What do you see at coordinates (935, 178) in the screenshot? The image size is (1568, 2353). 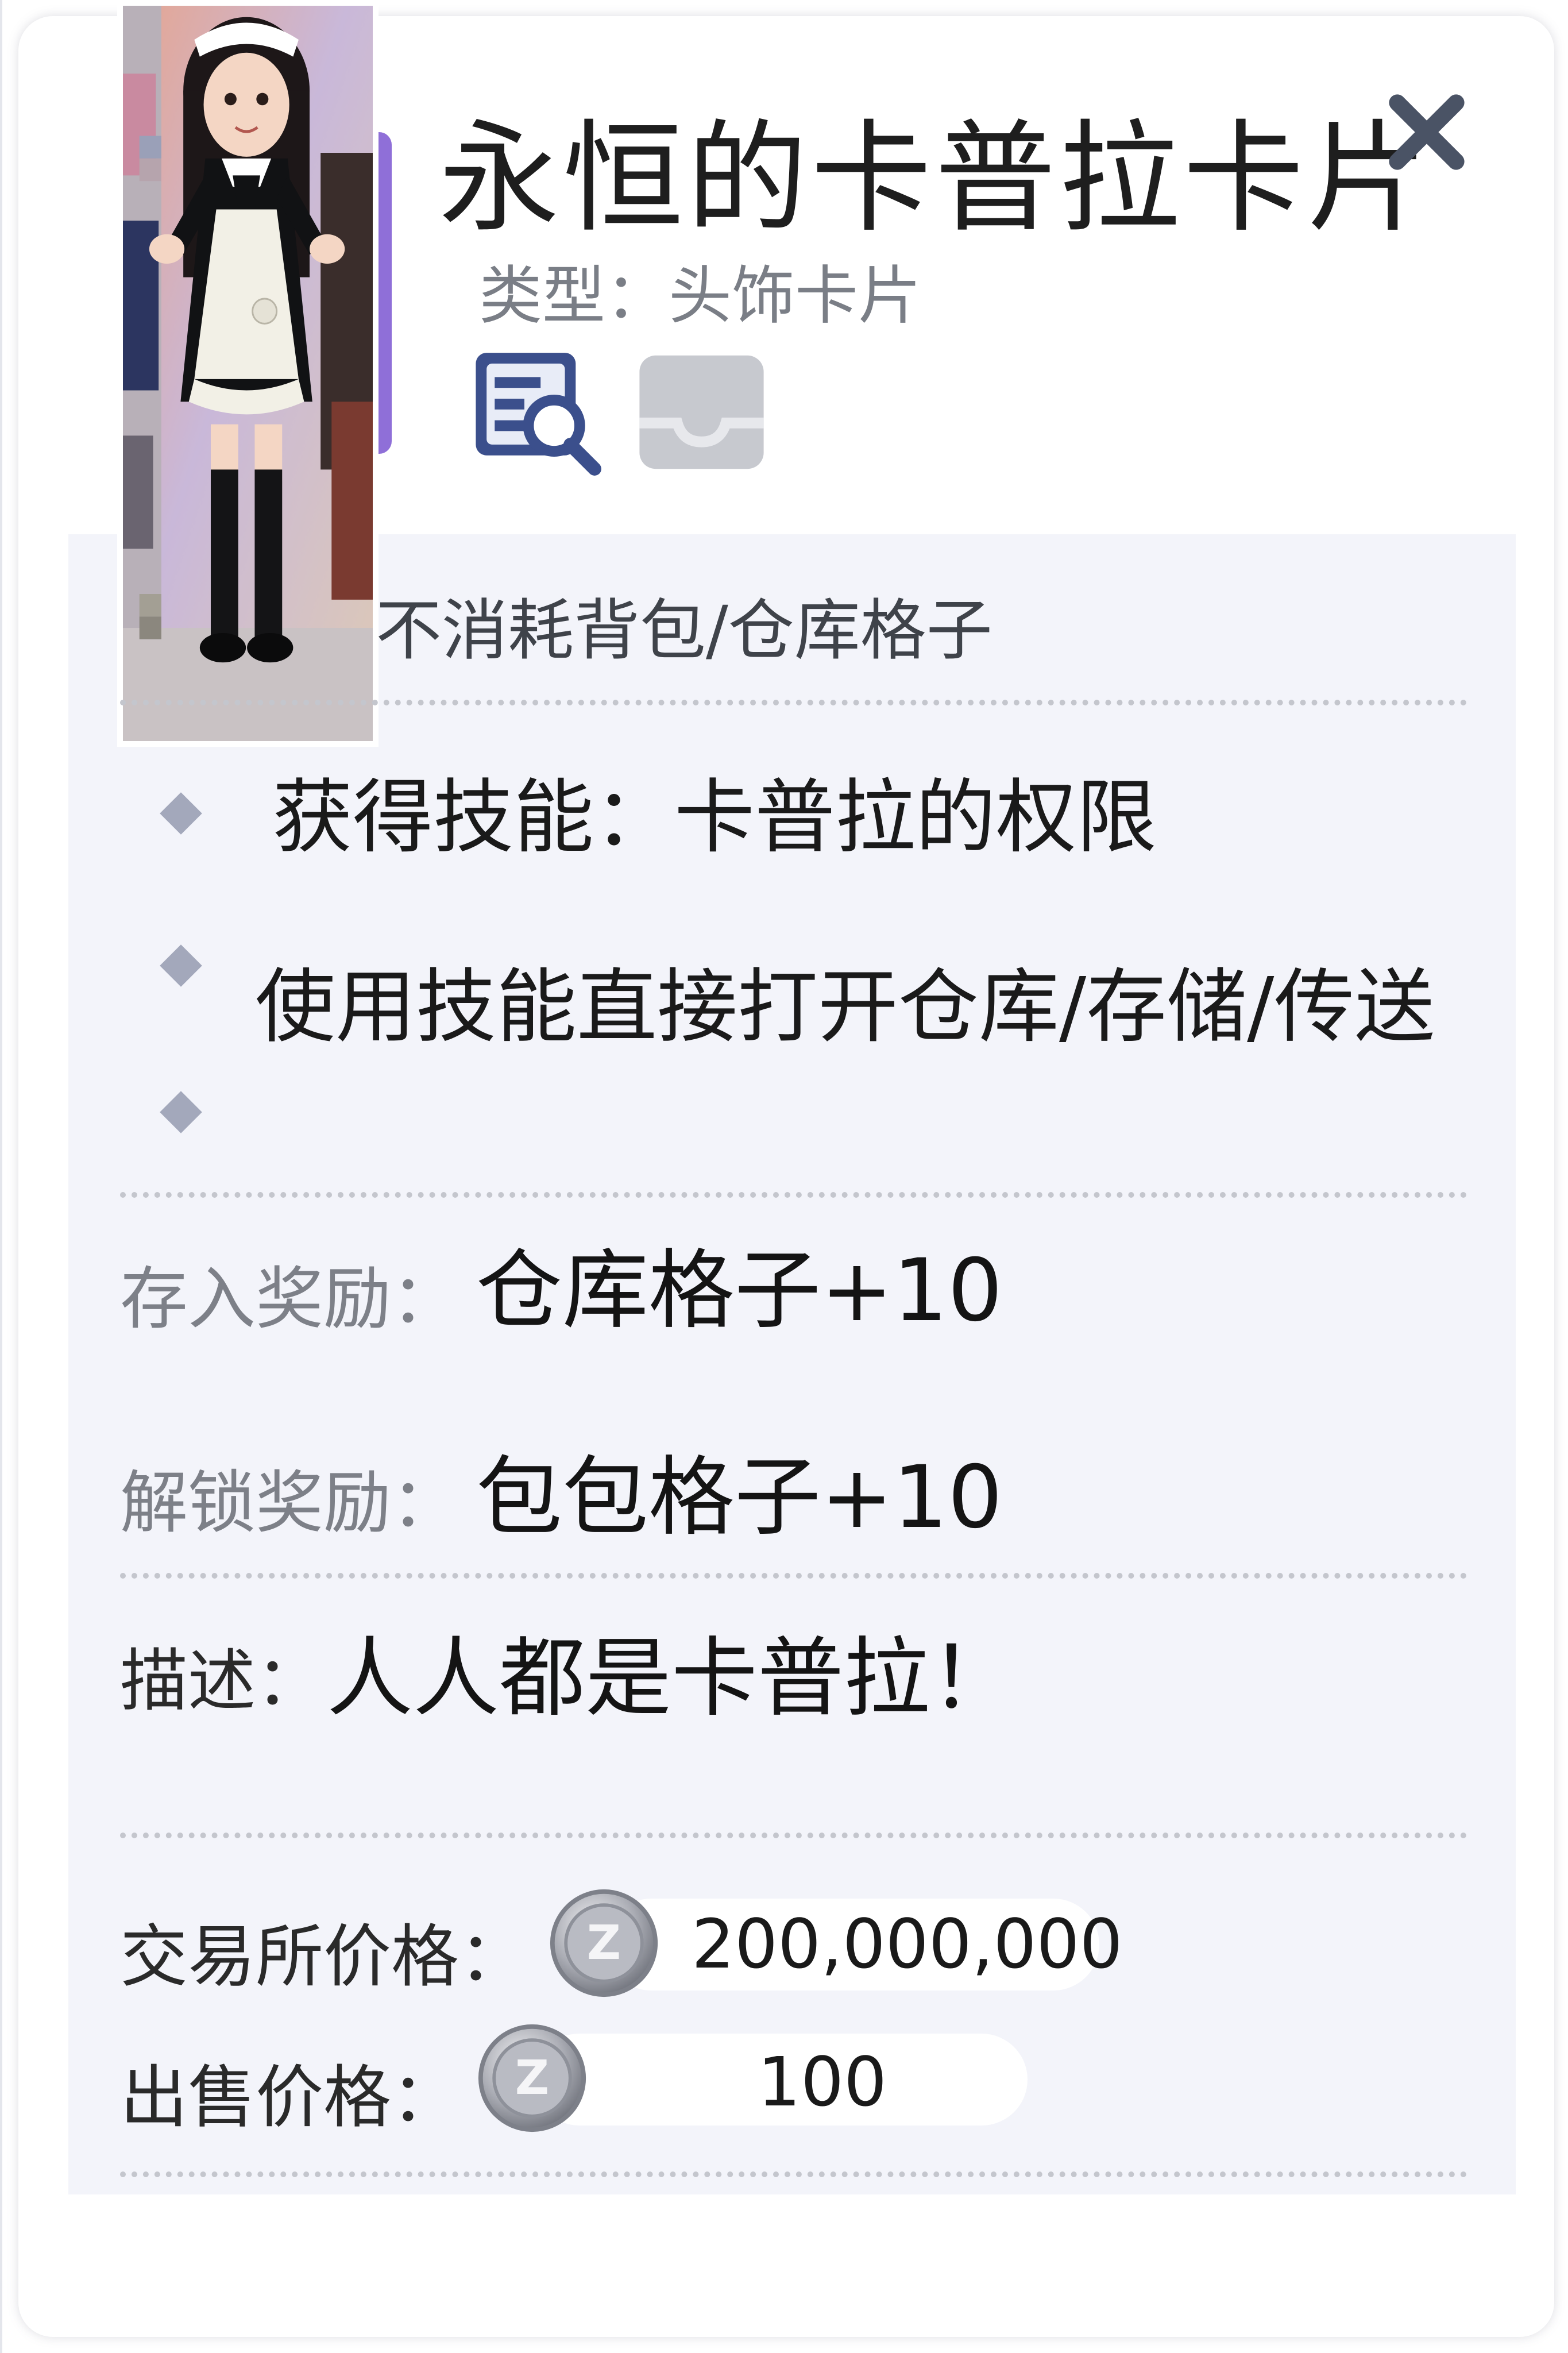 I see `card-title: 永恒的卡普拉卡片` at bounding box center [935, 178].